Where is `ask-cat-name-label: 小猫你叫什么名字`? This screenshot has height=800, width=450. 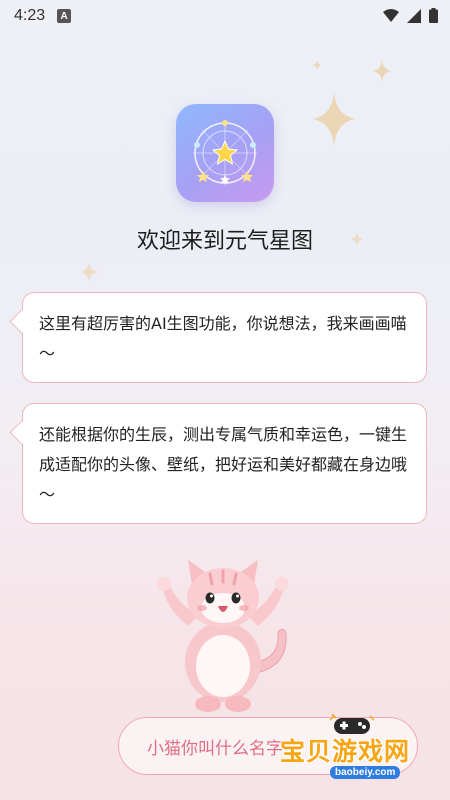 ask-cat-name-label: 小猫你叫什么名字 is located at coordinates (215, 748).